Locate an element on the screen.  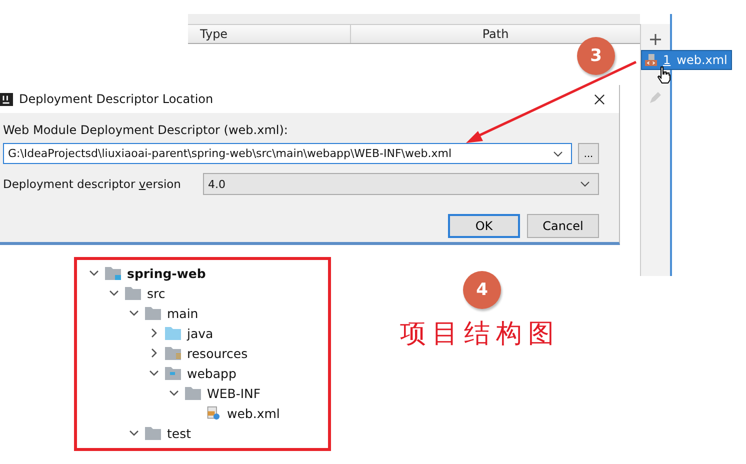
tree-item: test is located at coordinates (179, 433).